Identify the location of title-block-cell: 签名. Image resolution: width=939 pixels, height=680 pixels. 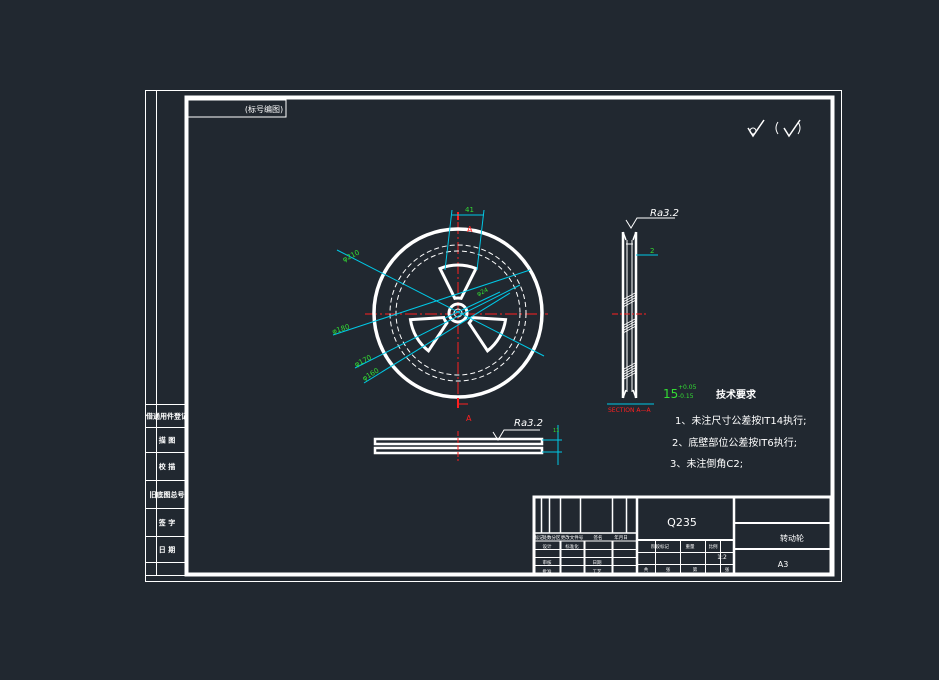
(598, 537).